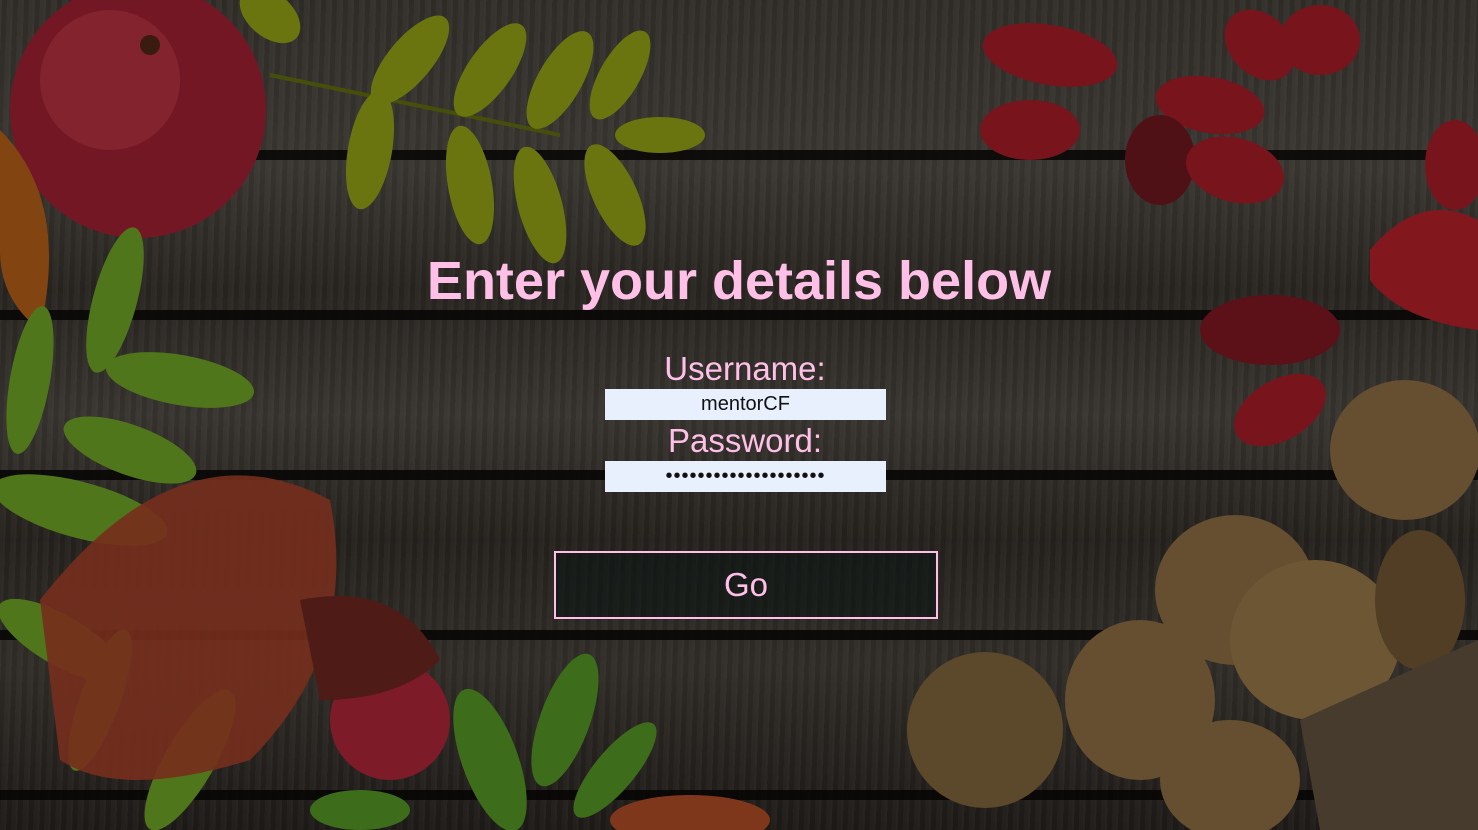  What do you see at coordinates (739, 281) in the screenshot?
I see `page-title: Enter your details below` at bounding box center [739, 281].